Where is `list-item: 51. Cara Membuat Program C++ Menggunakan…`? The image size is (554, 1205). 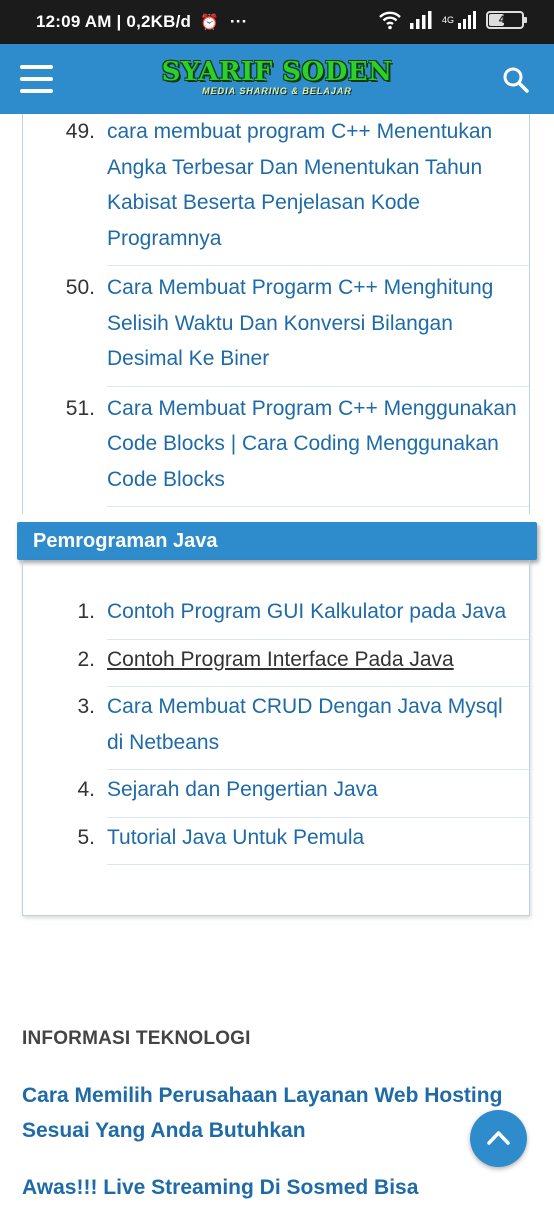
list-item: 51. Cara Membuat Program C++ Menggunakan… is located at coordinates (276, 449).